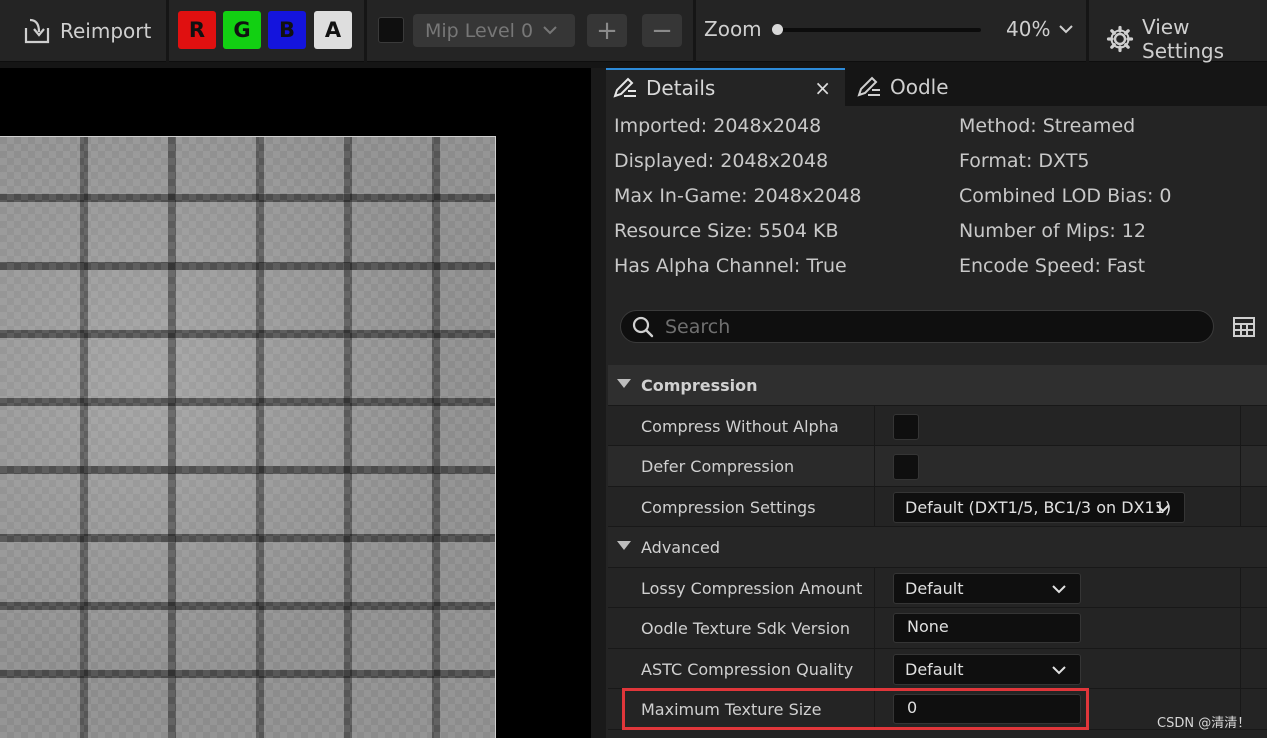 The height and width of the screenshot is (738, 1267). I want to click on astc-quality-dropdown: Default, so click(987, 669).